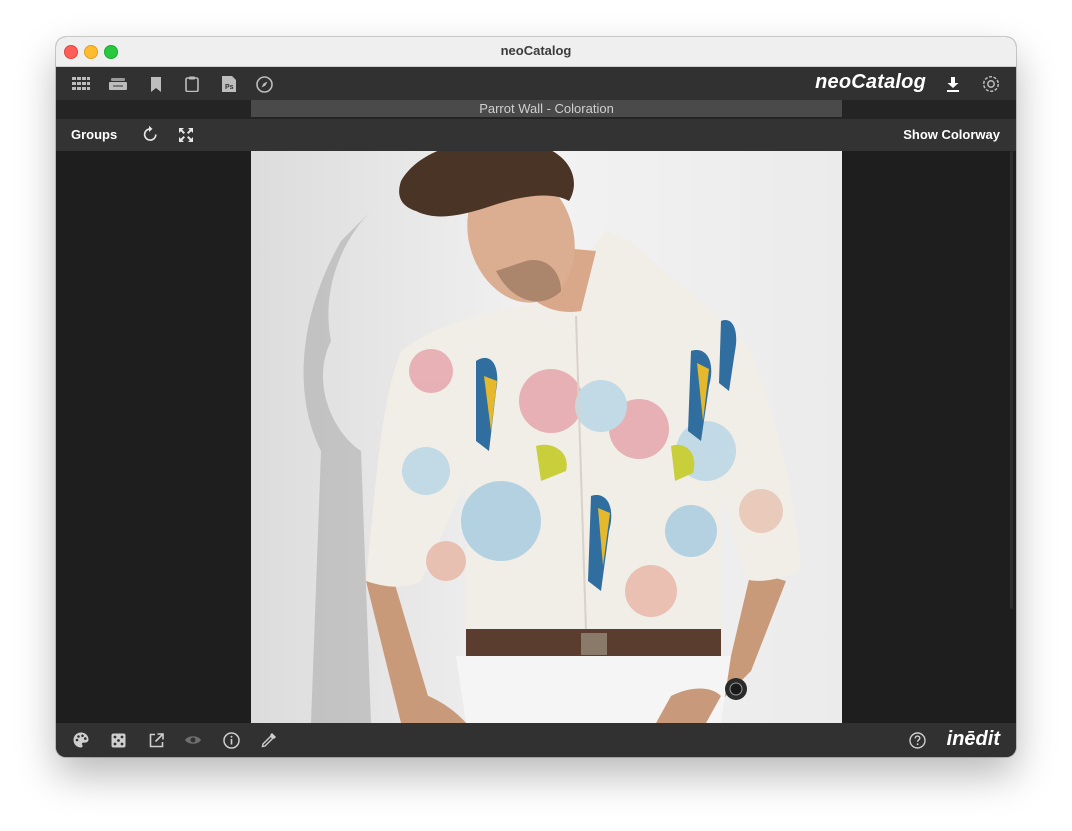  What do you see at coordinates (156, 740) in the screenshot?
I see `external-link-icon` at bounding box center [156, 740].